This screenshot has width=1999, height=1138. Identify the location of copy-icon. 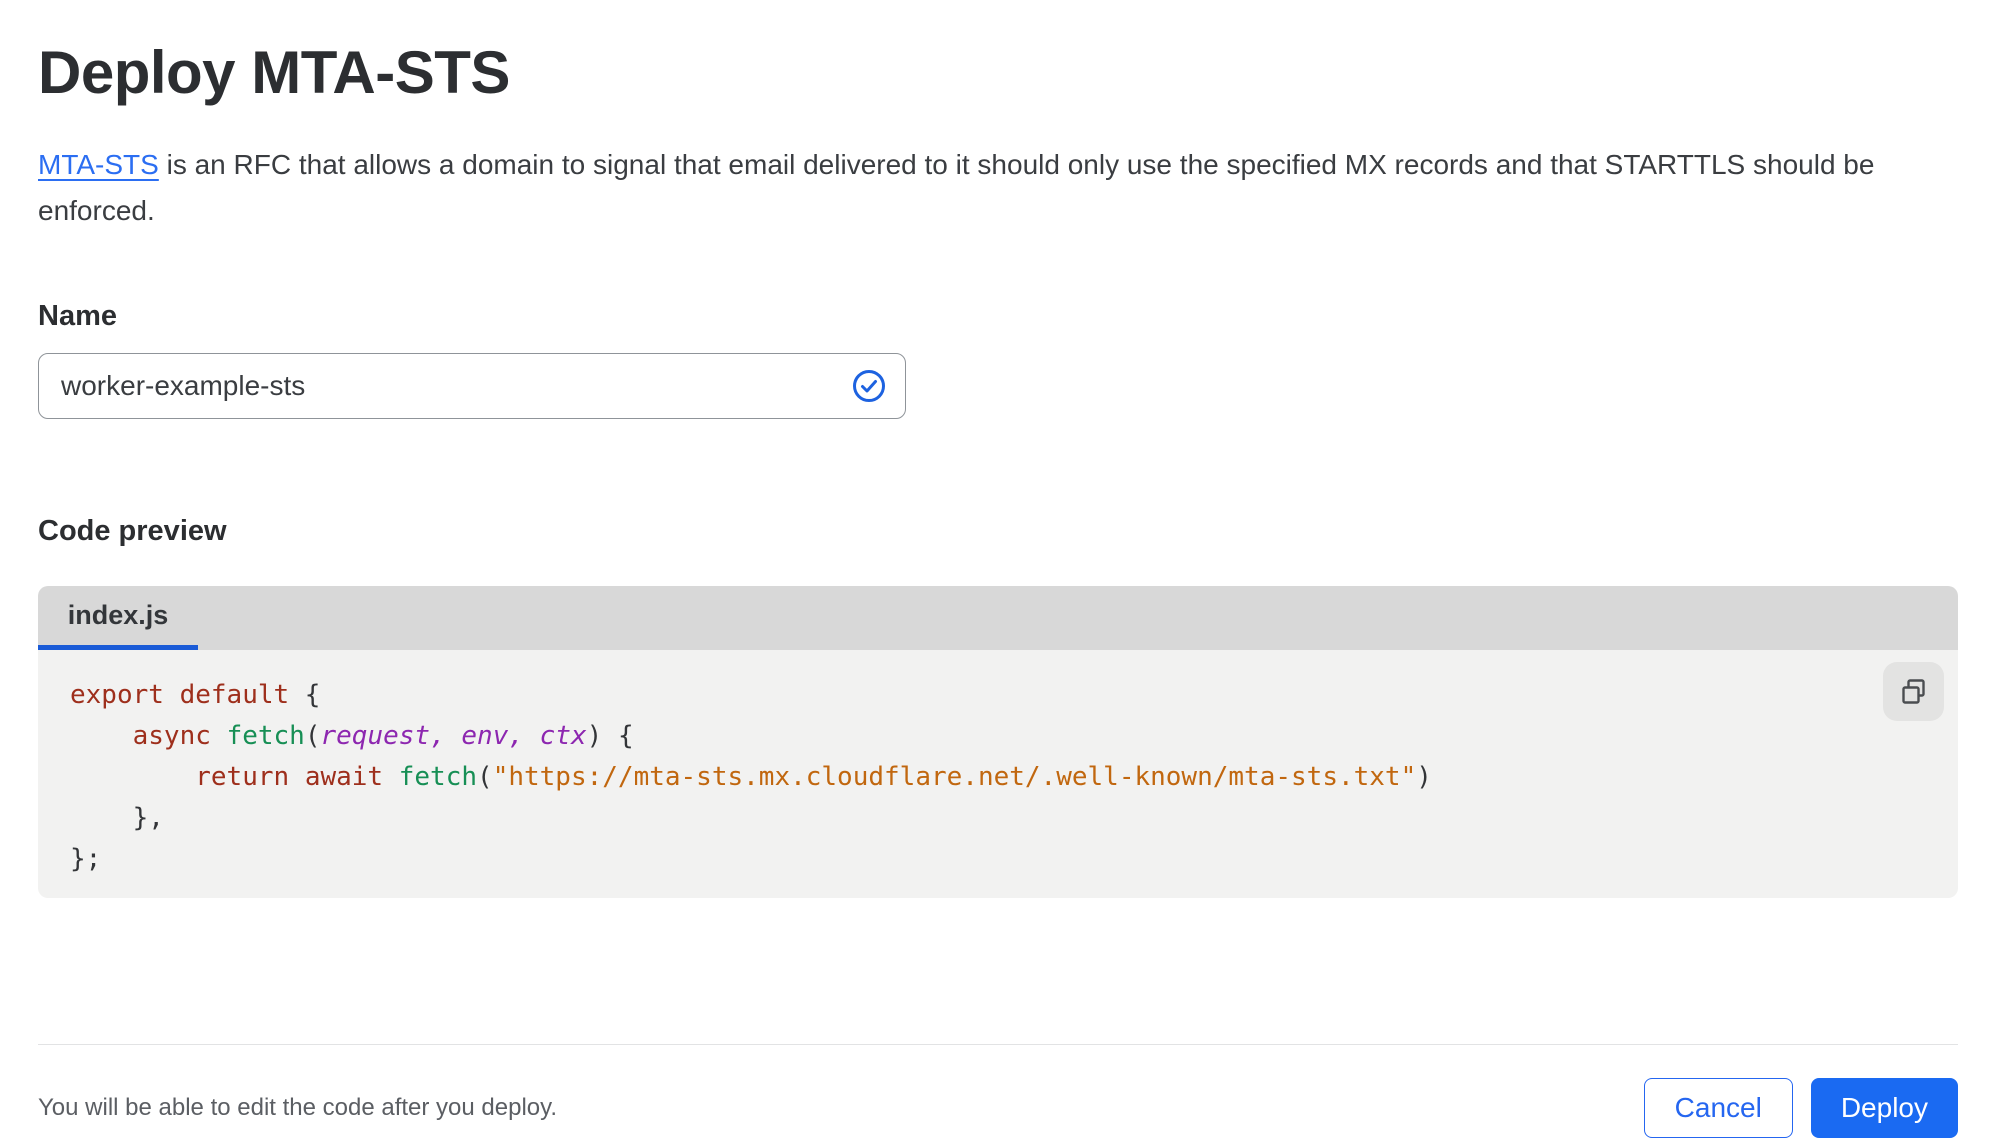
(1913, 691).